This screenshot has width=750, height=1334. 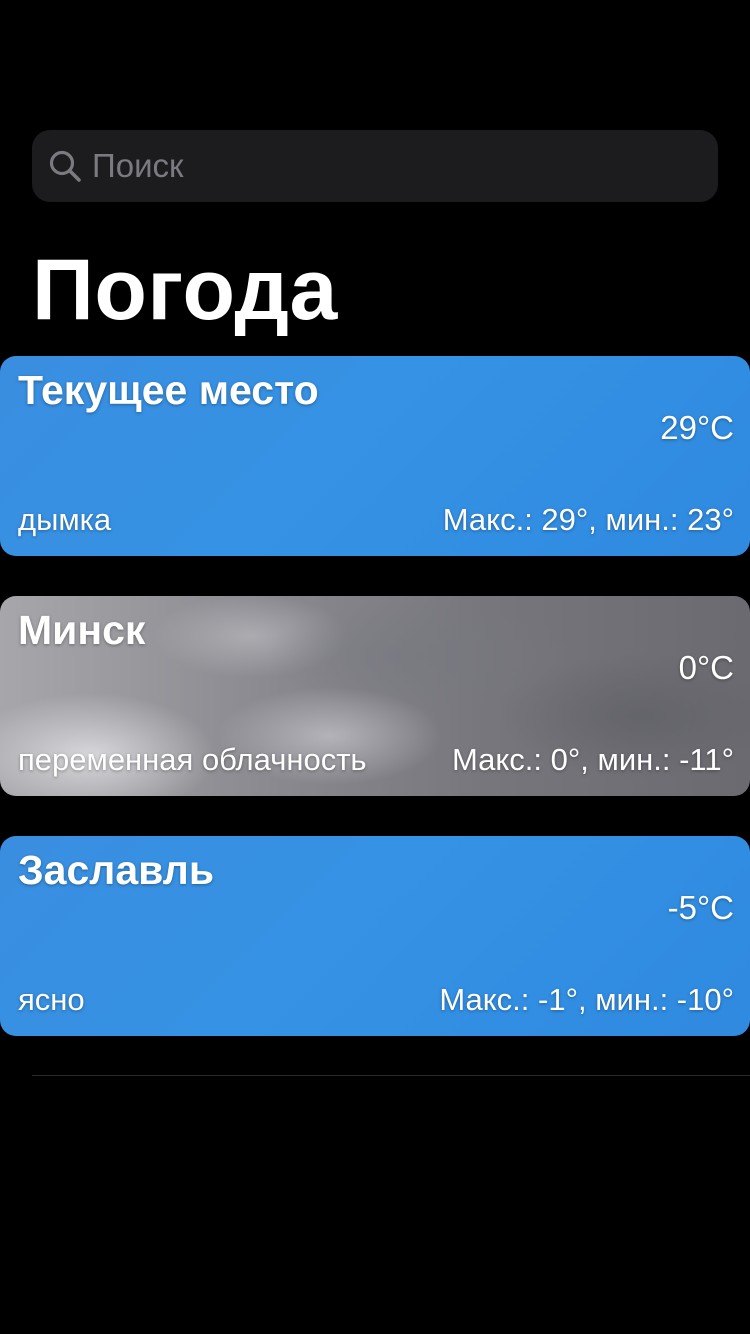 I want to click on search-icon, so click(x=65, y=166).